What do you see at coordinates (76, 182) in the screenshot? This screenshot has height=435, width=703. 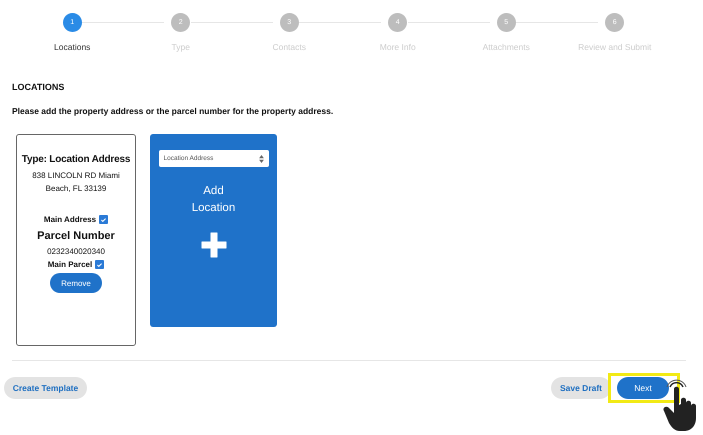 I see `address-text: 838 LINCOLN RD Miami Beach, FL 33139` at bounding box center [76, 182].